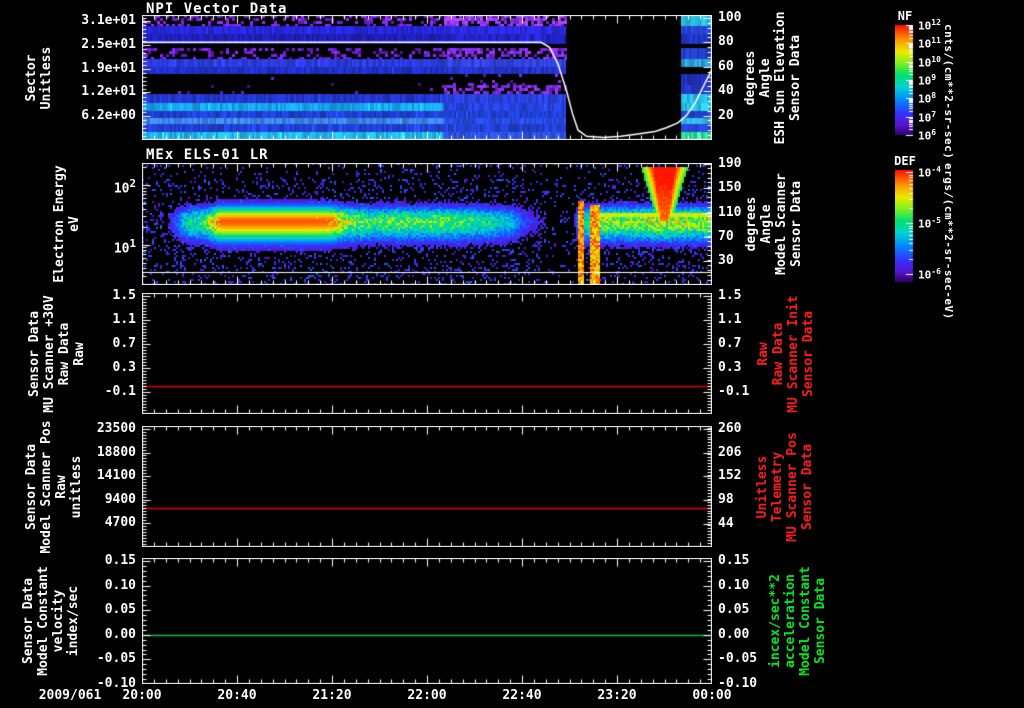  I want to click on colorbar-tick-label: 108, so click(927, 98).